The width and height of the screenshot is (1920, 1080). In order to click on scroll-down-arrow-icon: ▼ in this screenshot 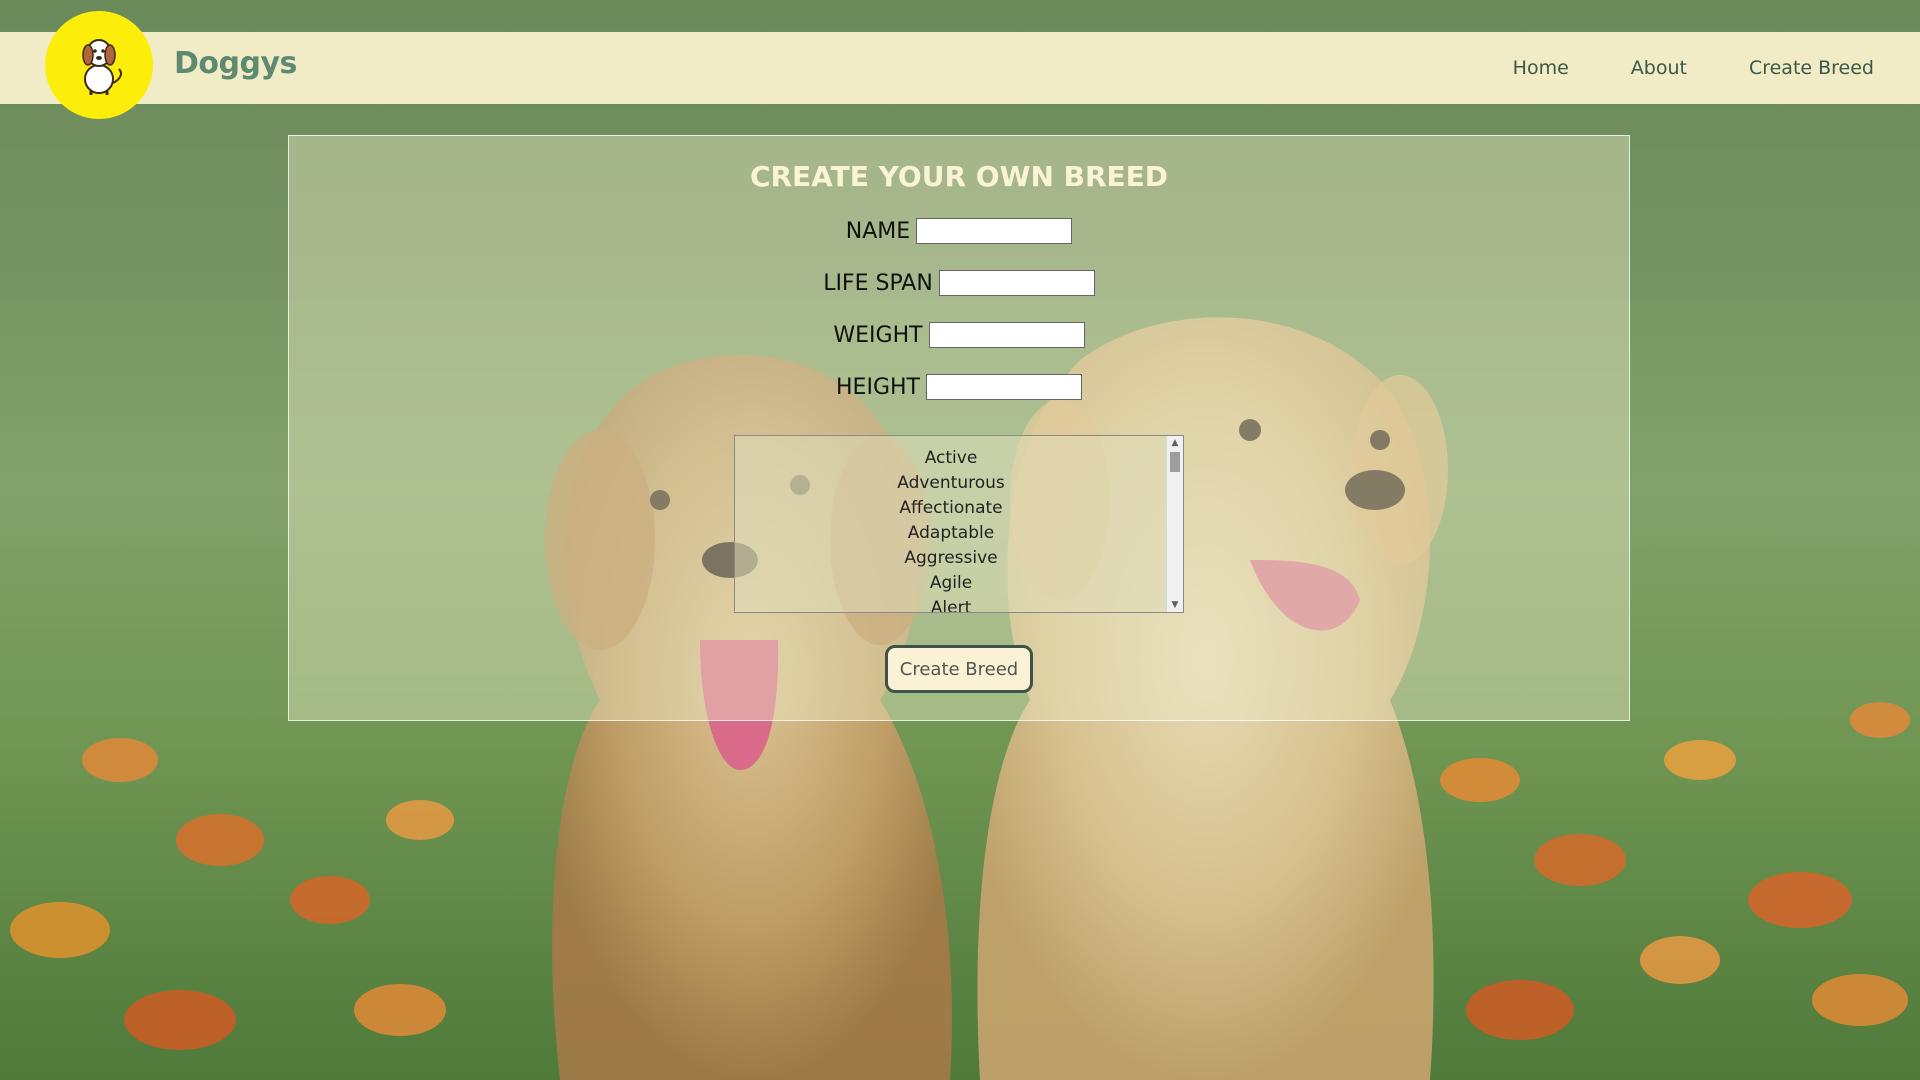, I will do `click(1175, 605)`.